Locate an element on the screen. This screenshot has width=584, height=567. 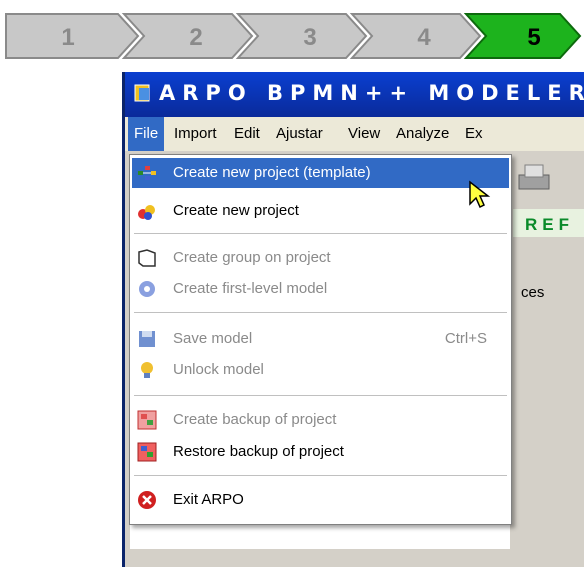
menu-file: File is located at coordinates (146, 134).